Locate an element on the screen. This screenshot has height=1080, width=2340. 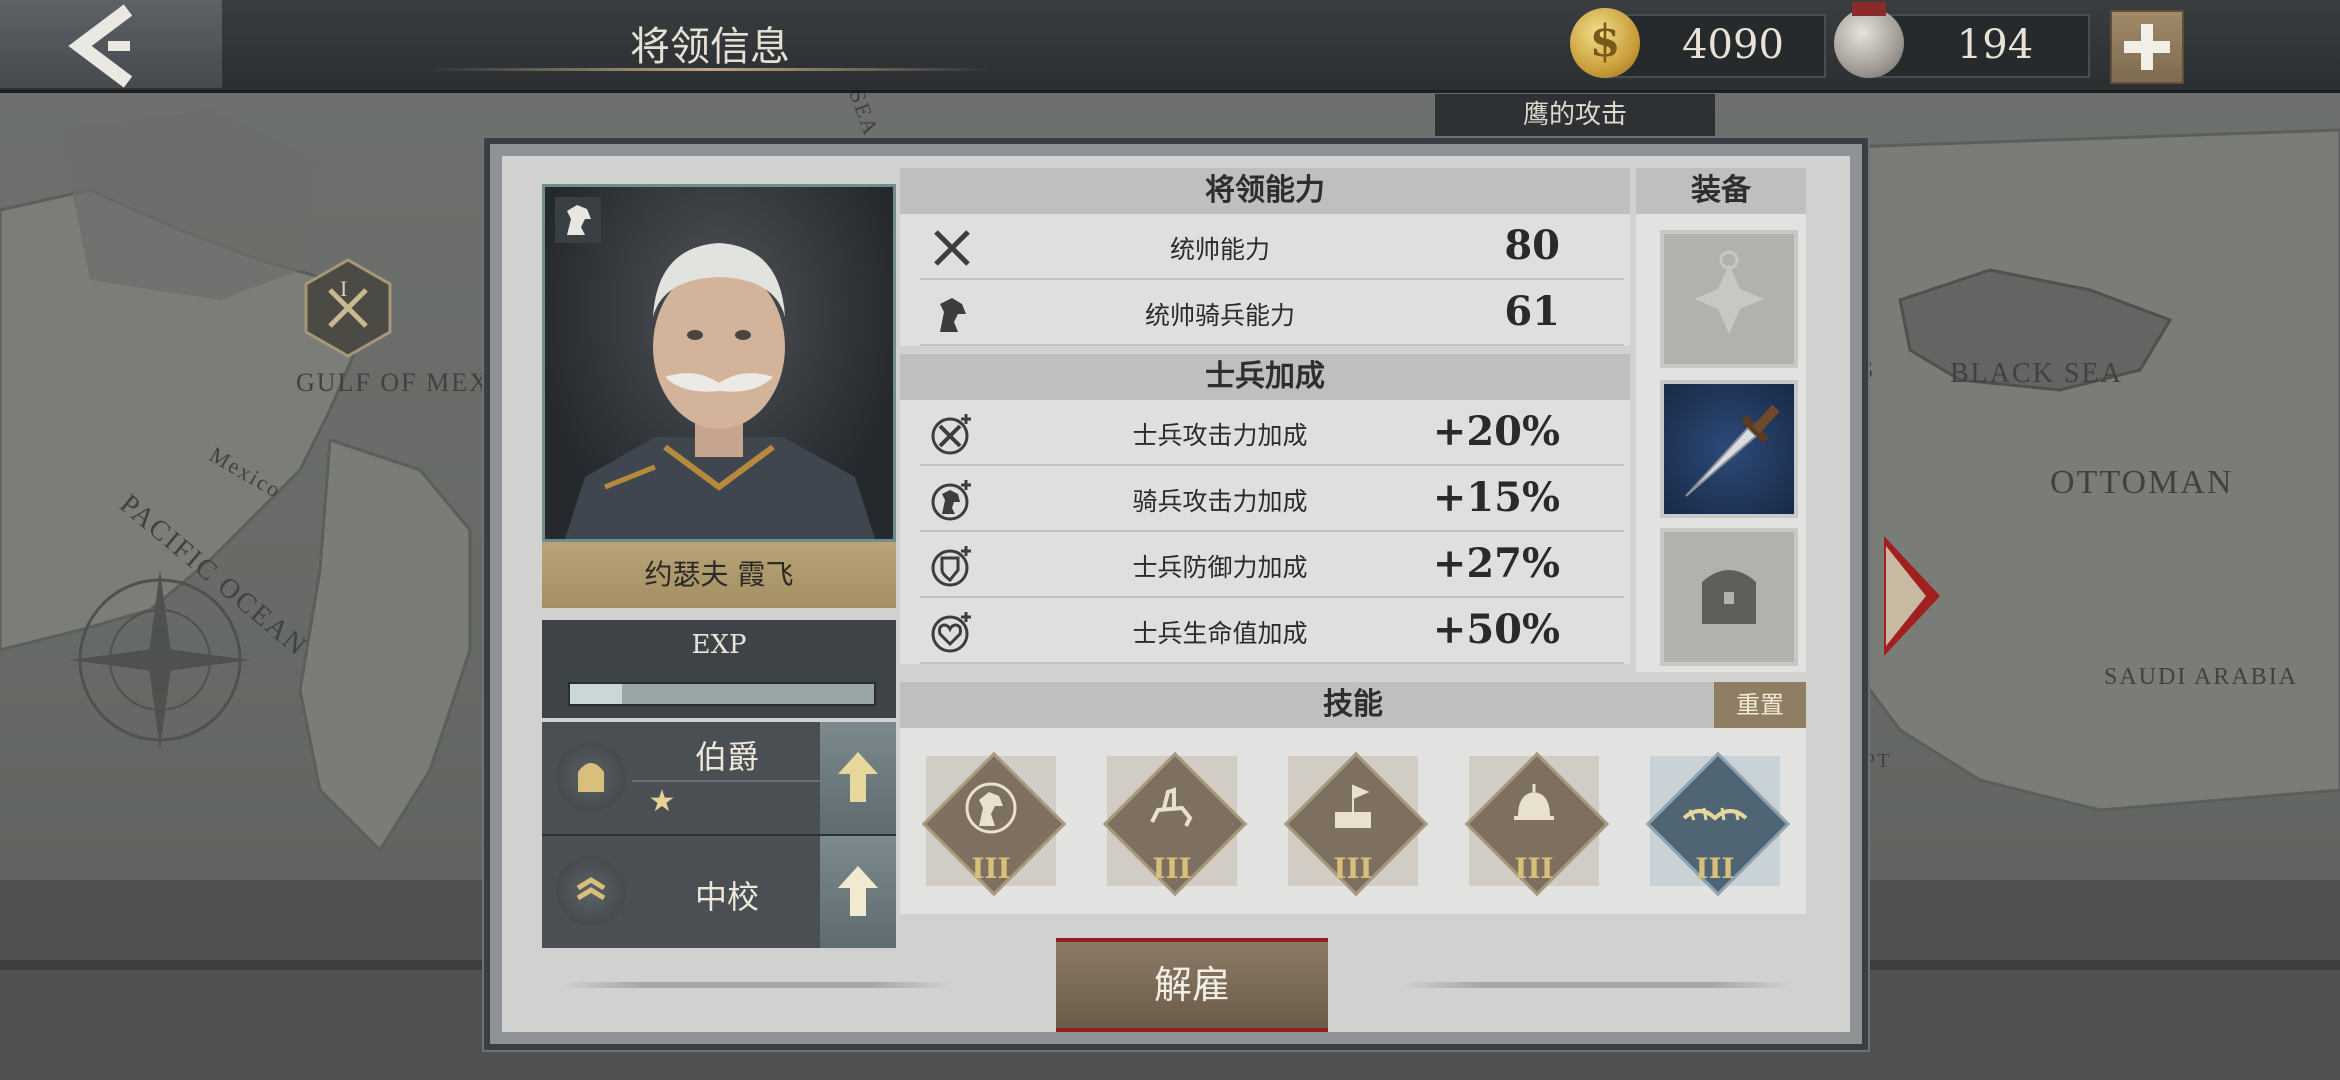
back-button is located at coordinates (111, 44).